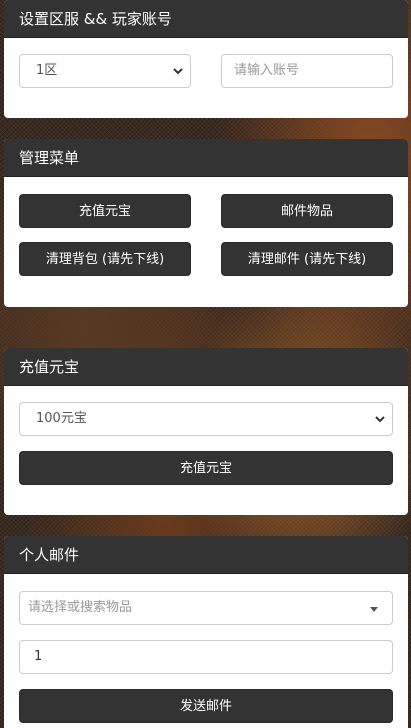 The height and width of the screenshot is (728, 411). I want to click on recharge-ingot-button: 充值元宝, so click(105, 211).